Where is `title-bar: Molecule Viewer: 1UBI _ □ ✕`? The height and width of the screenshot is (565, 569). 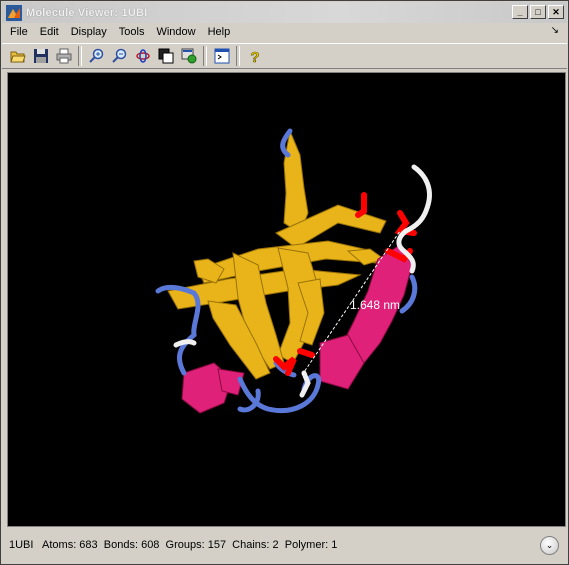
title-bar: Molecule Viewer: 1UBI _ □ ✕ is located at coordinates (284, 12).